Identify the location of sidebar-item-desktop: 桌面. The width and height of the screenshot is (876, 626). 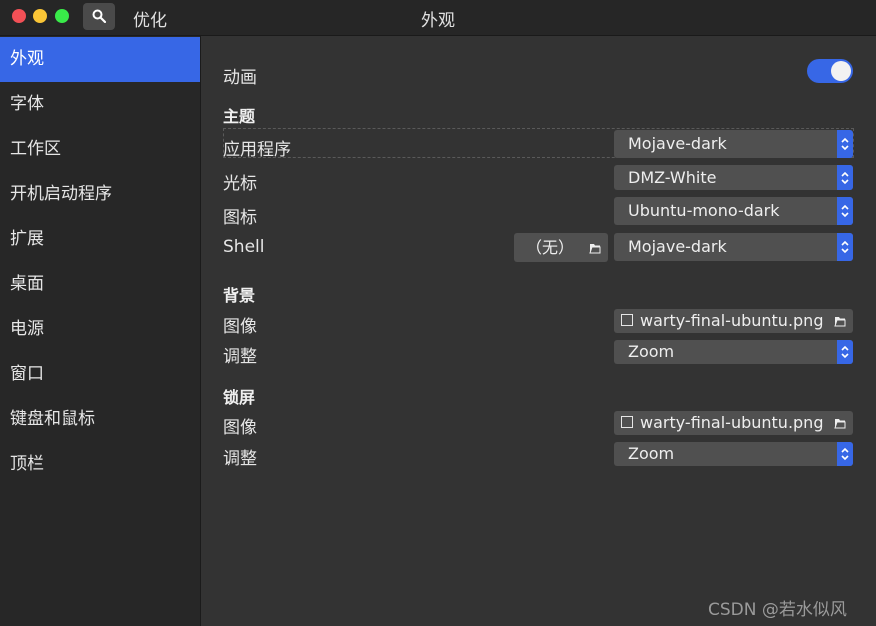
(100, 284).